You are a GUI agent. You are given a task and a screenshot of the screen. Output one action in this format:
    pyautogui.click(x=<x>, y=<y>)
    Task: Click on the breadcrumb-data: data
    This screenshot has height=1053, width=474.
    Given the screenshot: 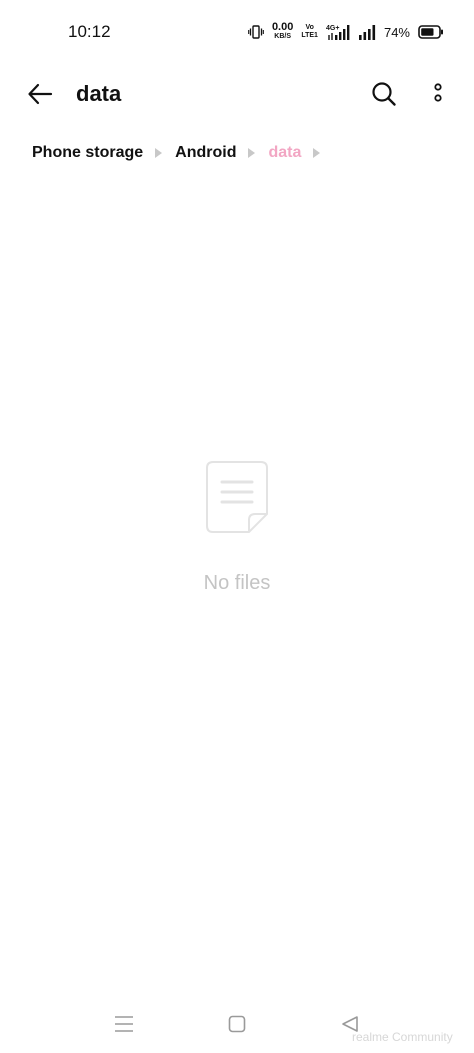 What is the action you would take?
    pyautogui.click(x=284, y=153)
    